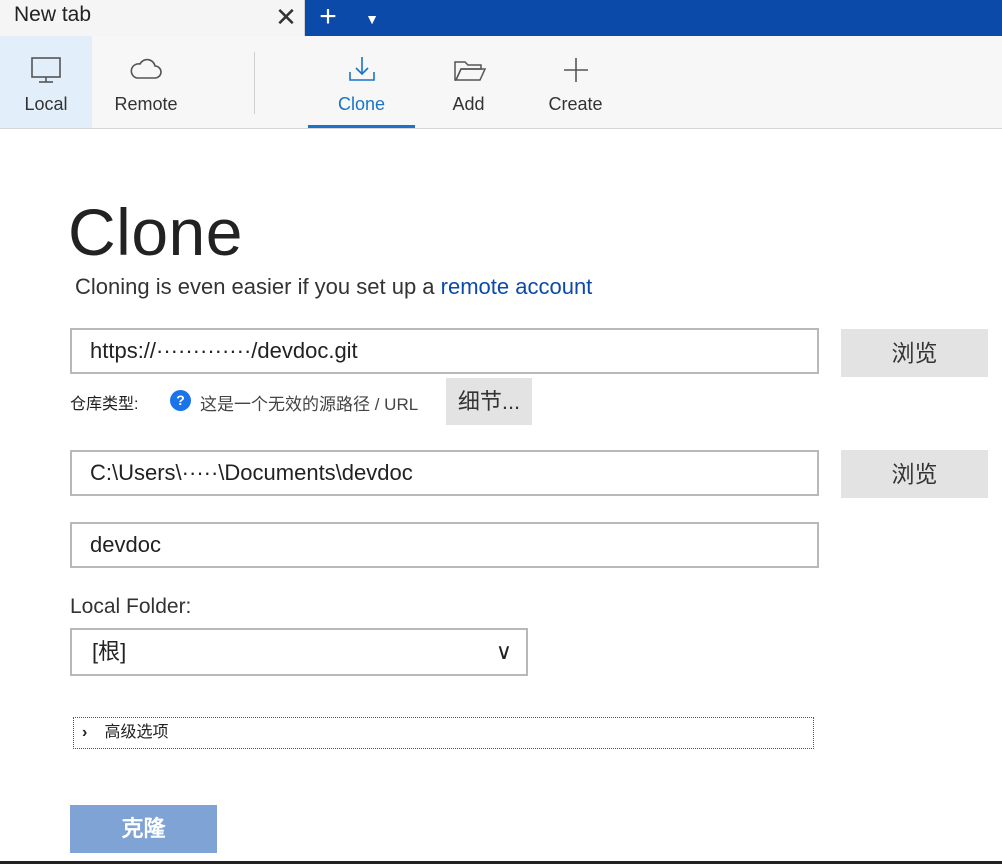  Describe the element at coordinates (286, 17) in the screenshot. I see `close-icon: ✕` at that location.